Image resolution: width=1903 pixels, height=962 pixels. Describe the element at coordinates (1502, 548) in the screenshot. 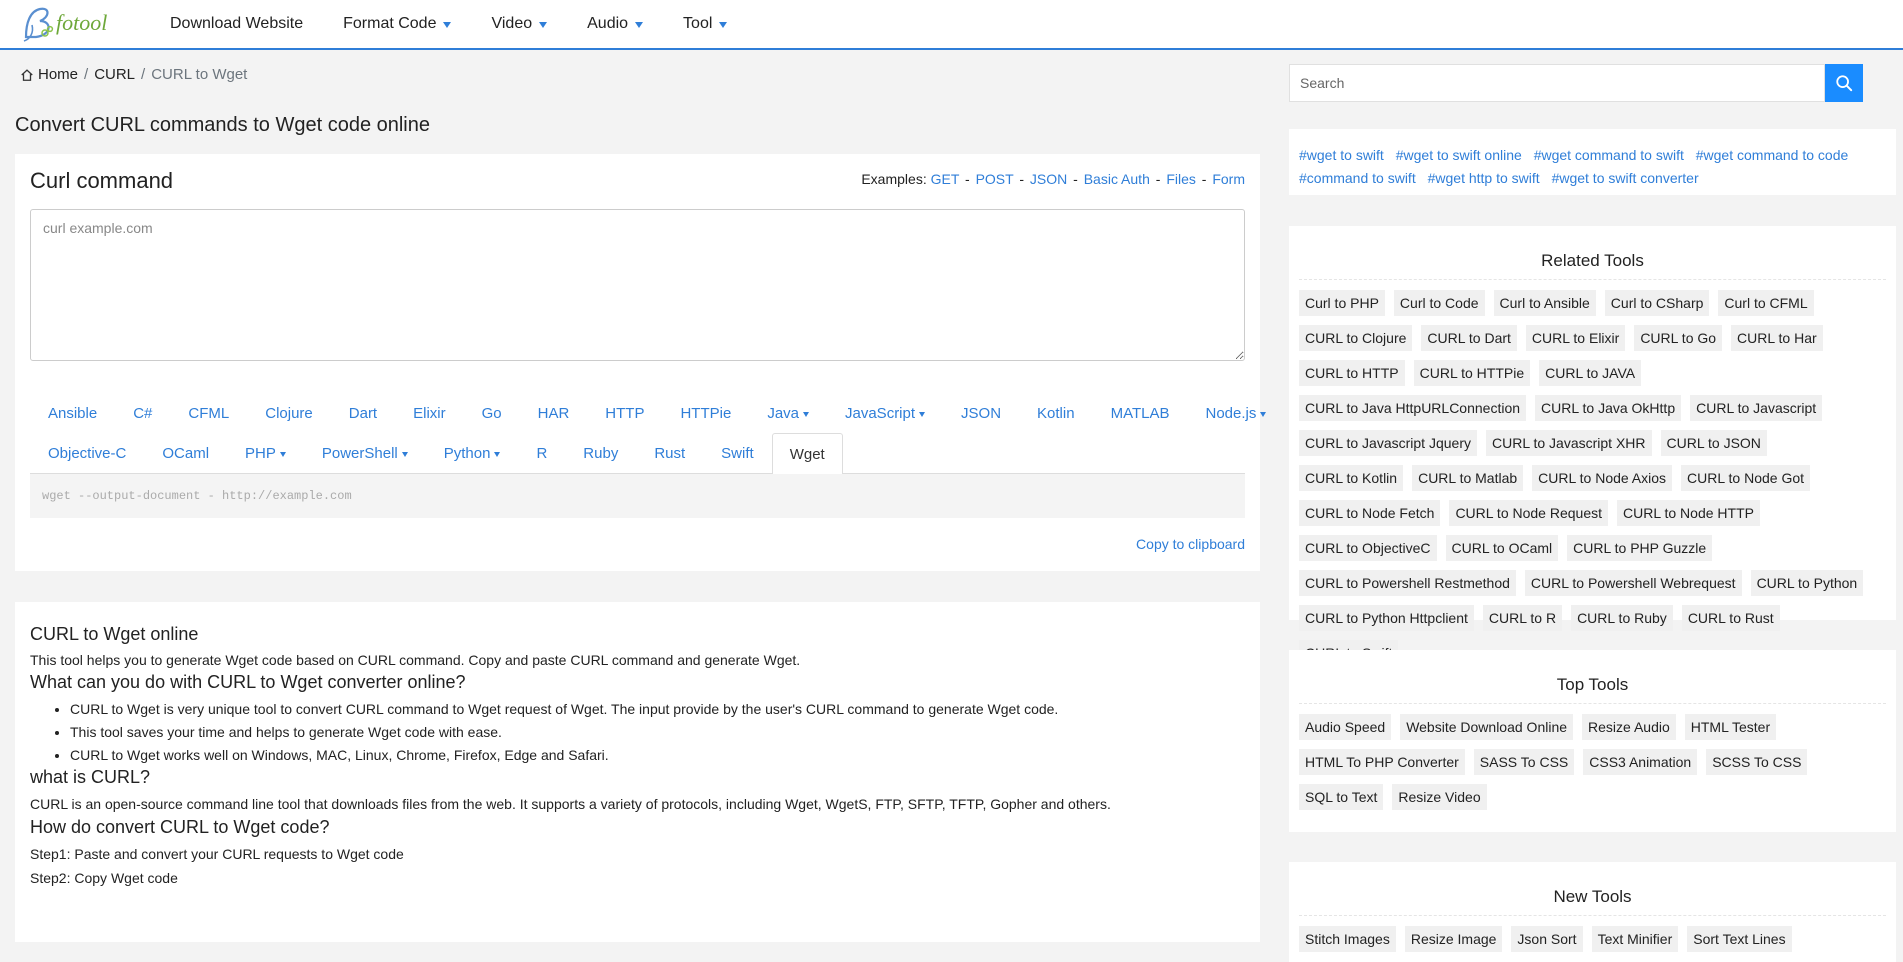

I see `tool-link-curl-to-ocaml: CURL to OCaml` at that location.